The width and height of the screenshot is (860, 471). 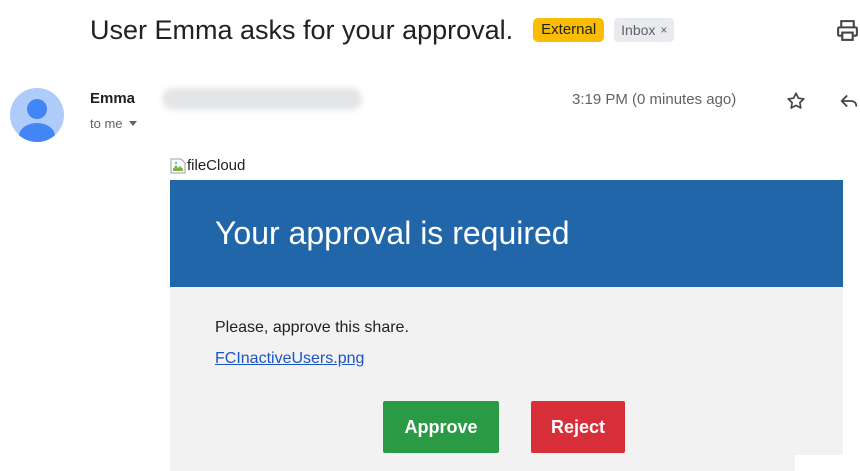 I want to click on external-label-badge: External, so click(x=569, y=30).